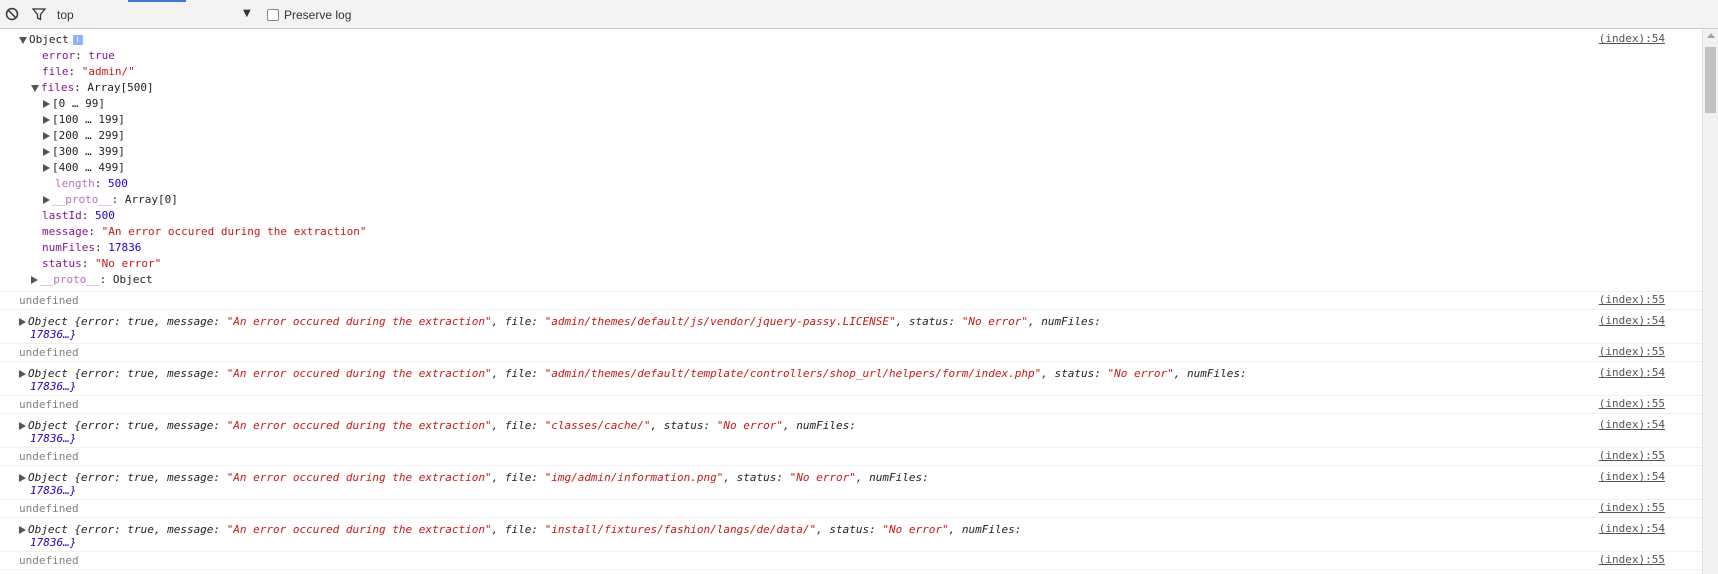 This screenshot has width=1718, height=574. Describe the element at coordinates (84, 136) in the screenshot. I see `array-range: [200 … 299]` at that location.